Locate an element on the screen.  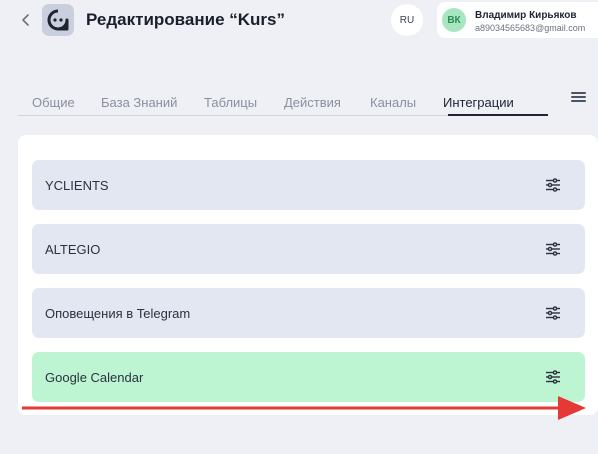
user-email: a89034565683@gmail.com is located at coordinates (530, 28).